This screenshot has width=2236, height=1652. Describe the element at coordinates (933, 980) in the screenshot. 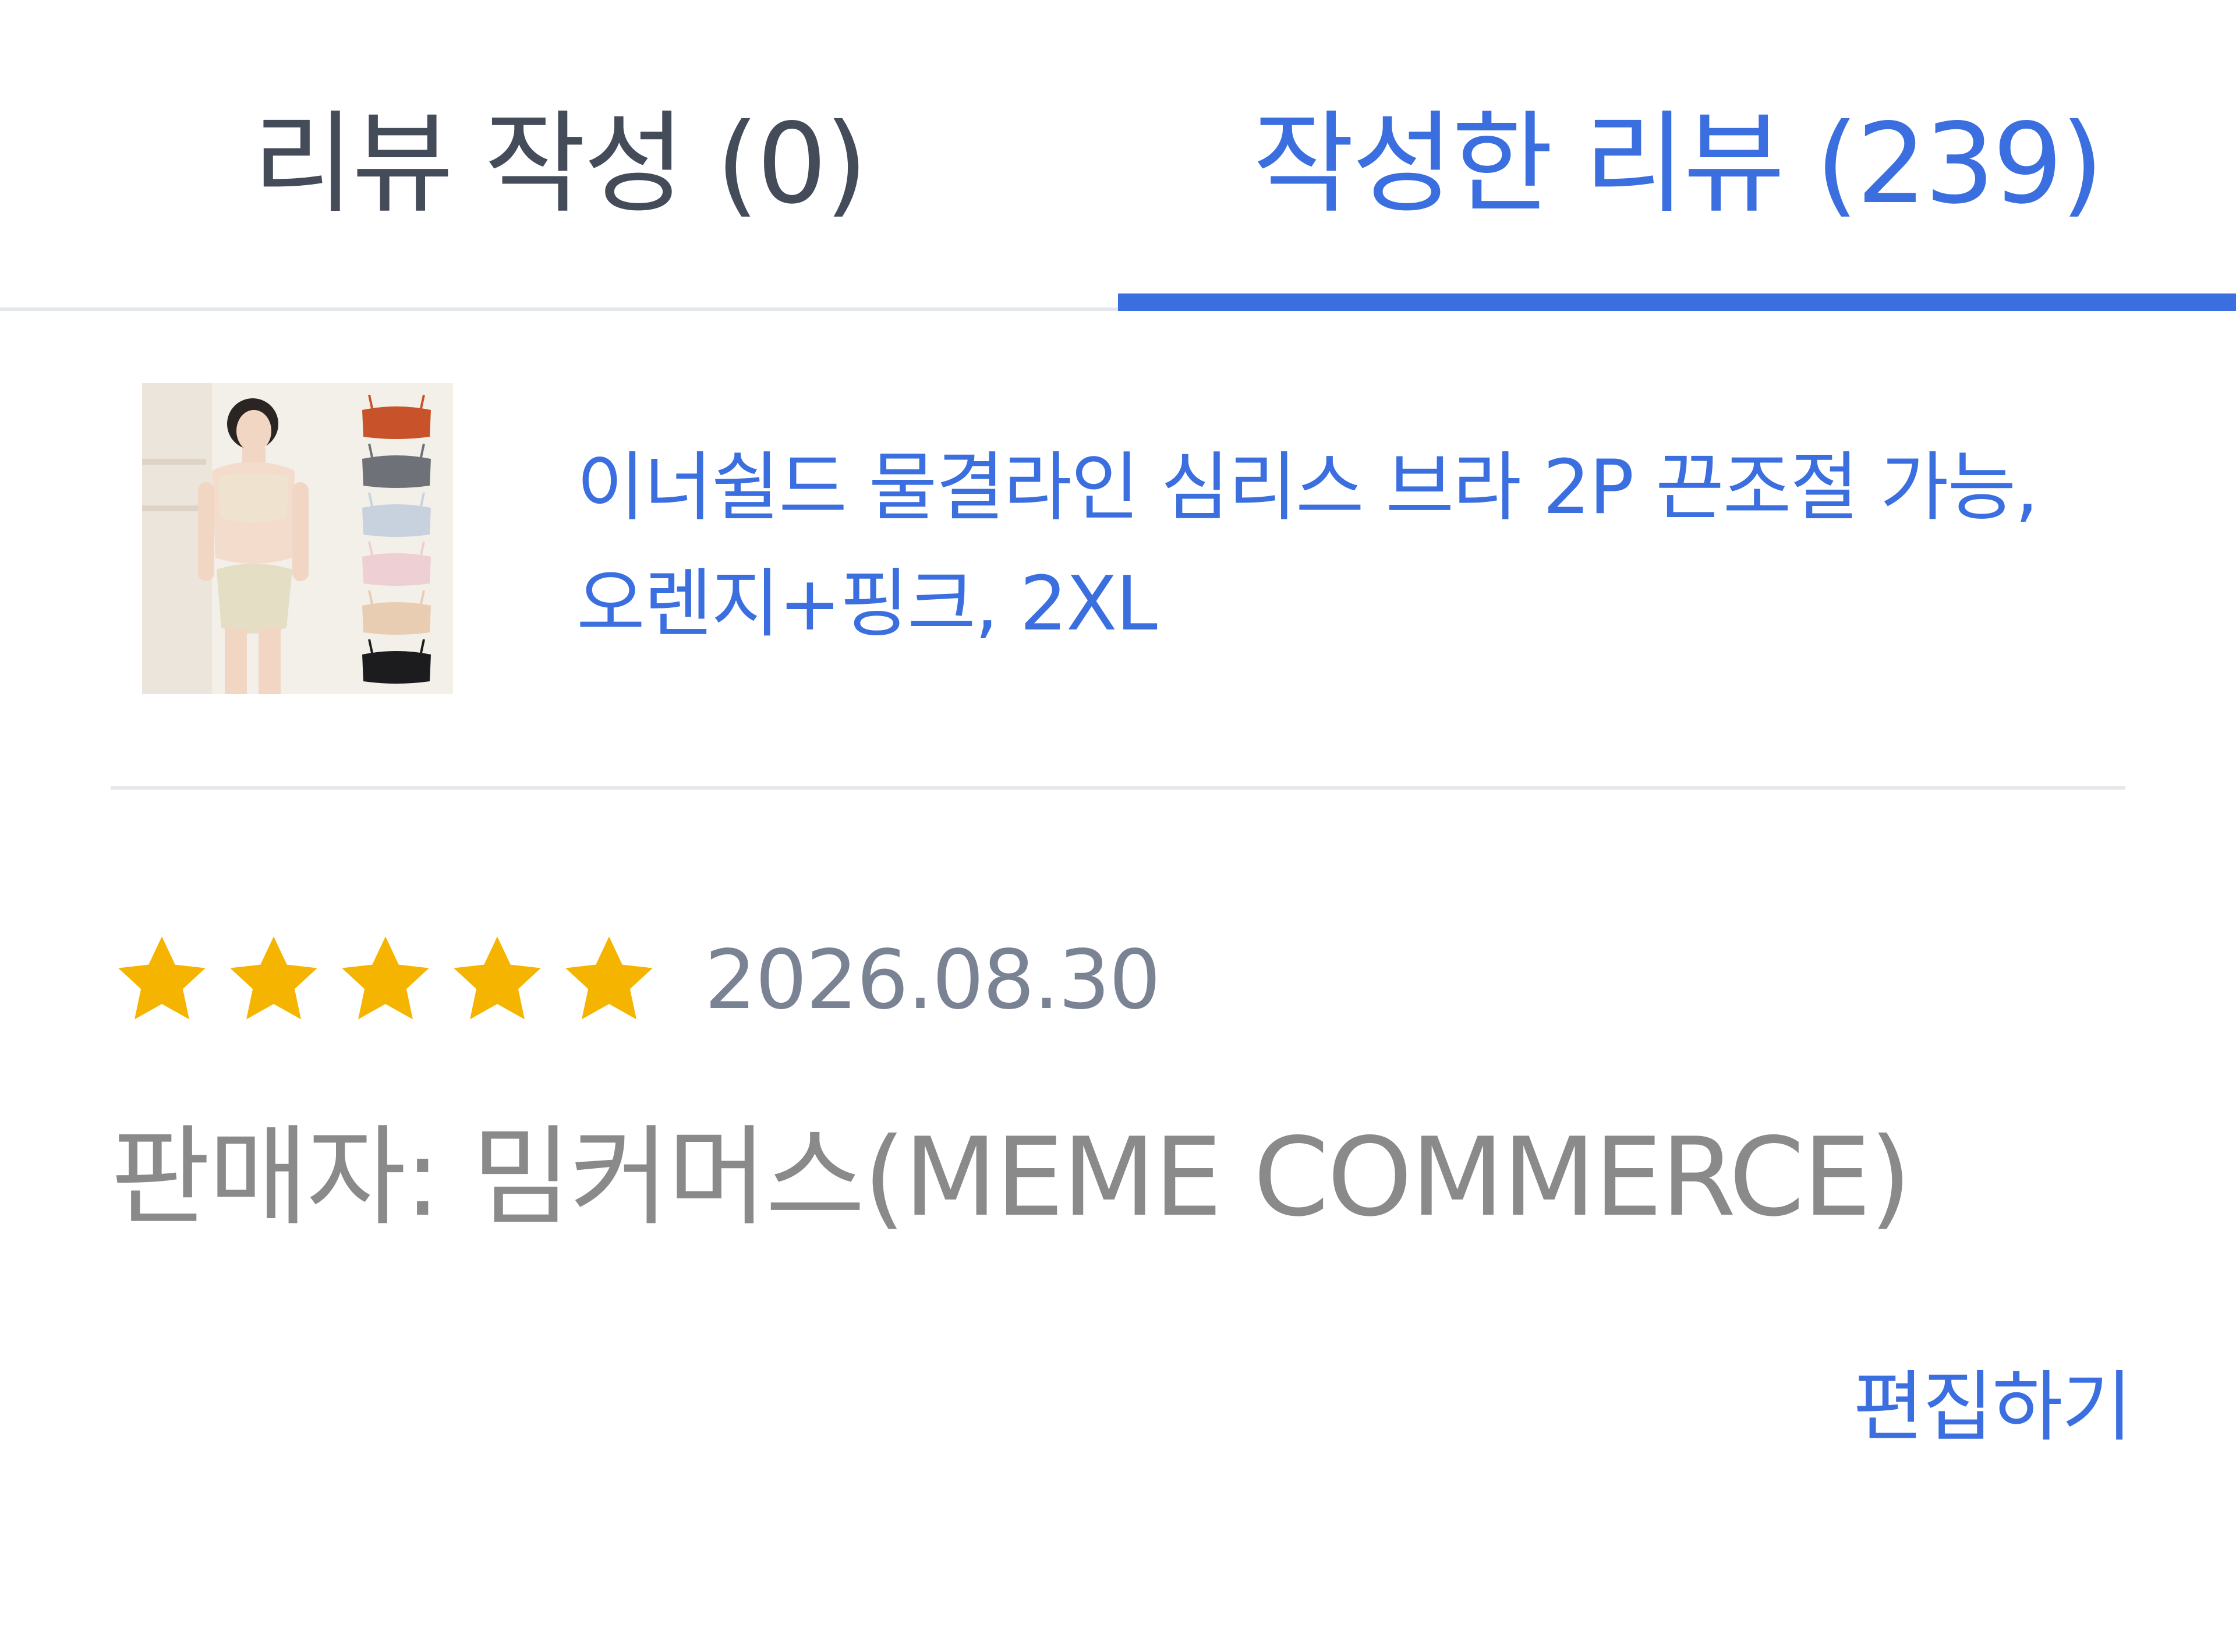

I see `review-date: 2026.08.30` at that location.